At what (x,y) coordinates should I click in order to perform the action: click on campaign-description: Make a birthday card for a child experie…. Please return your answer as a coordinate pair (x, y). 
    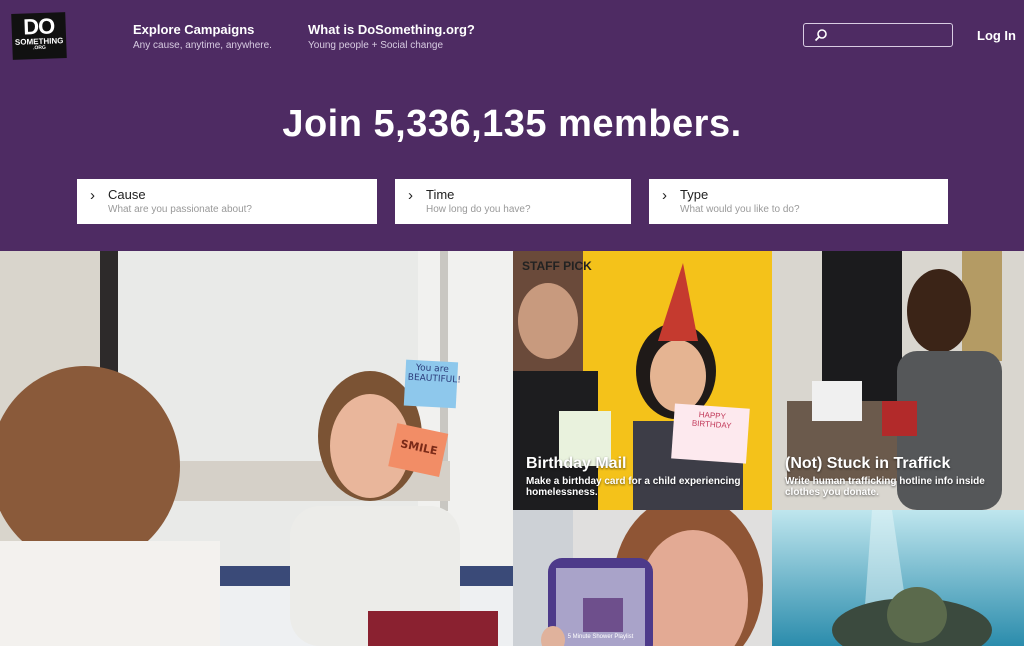
    Looking at the image, I should click on (633, 487).